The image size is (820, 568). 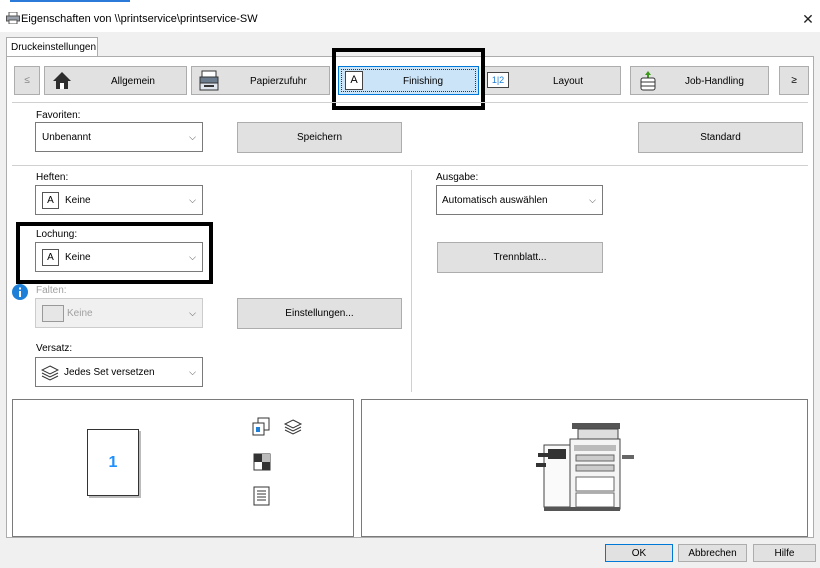 What do you see at coordinates (585, 467) in the screenshot?
I see `printer-illustration-icon` at bounding box center [585, 467].